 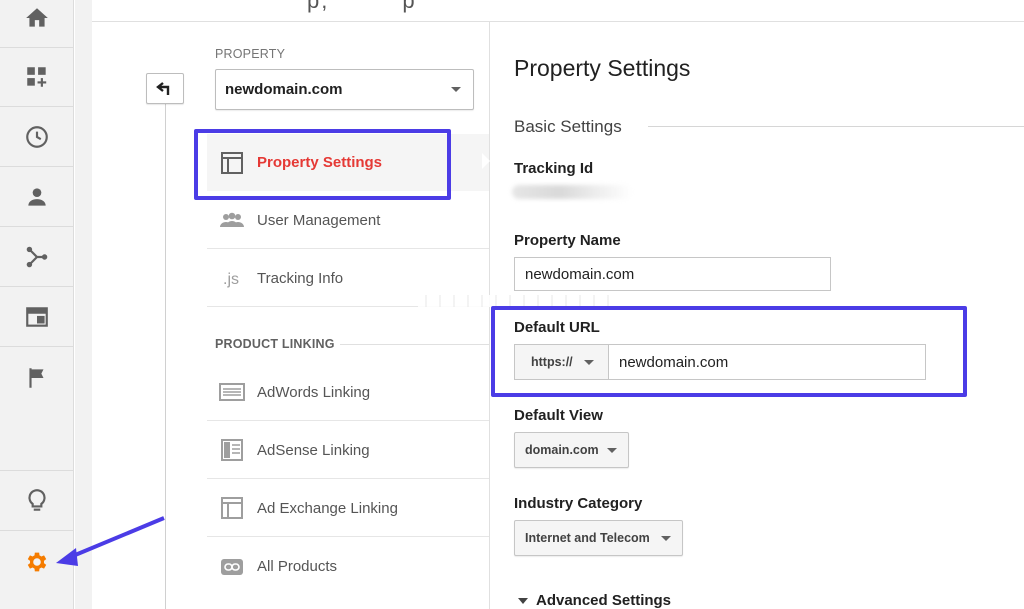 What do you see at coordinates (314, 392) in the screenshot?
I see `nav-item-label: AdWords Linking` at bounding box center [314, 392].